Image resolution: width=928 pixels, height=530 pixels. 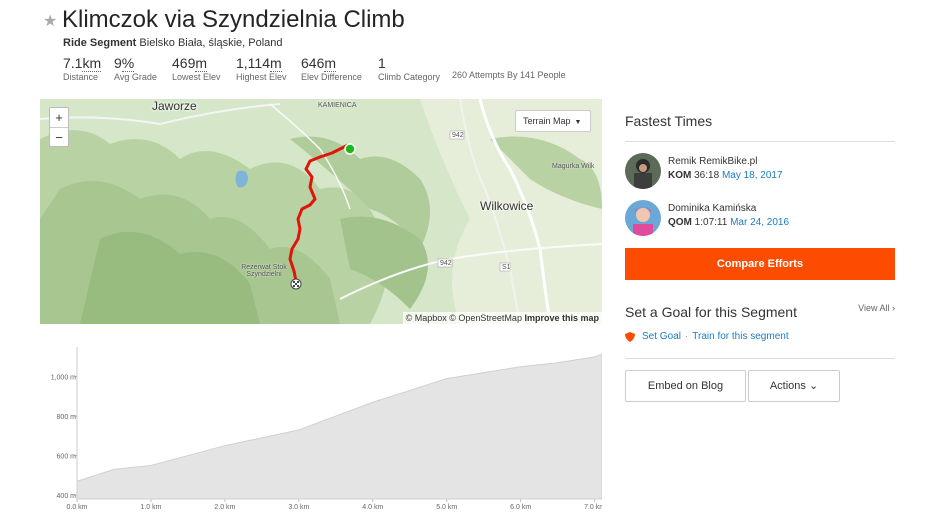 What do you see at coordinates (464, 318) in the screenshot?
I see `attribution-text: © Mapbox © OpenStreetMap` at bounding box center [464, 318].